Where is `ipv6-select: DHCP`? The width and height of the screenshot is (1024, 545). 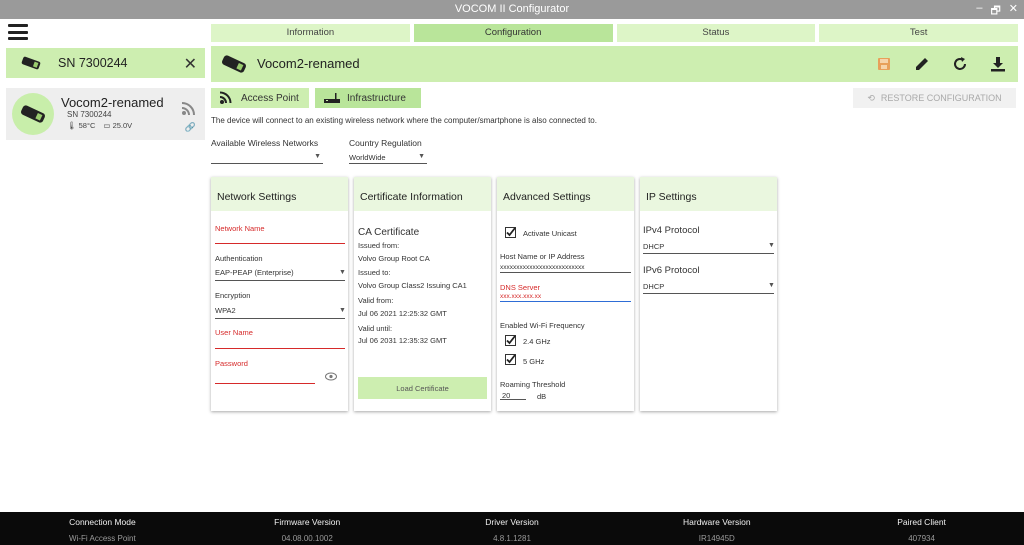
ipv6-select: DHCP is located at coordinates (708, 286).